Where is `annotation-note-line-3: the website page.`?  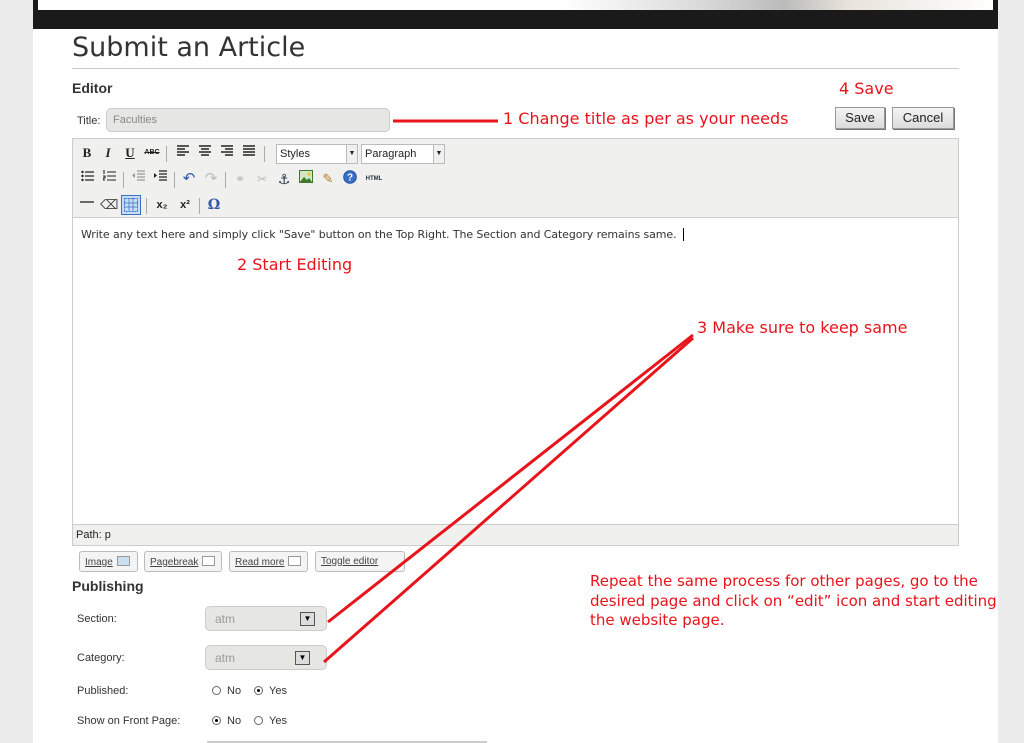 annotation-note-line-3: the website page. is located at coordinates (657, 620).